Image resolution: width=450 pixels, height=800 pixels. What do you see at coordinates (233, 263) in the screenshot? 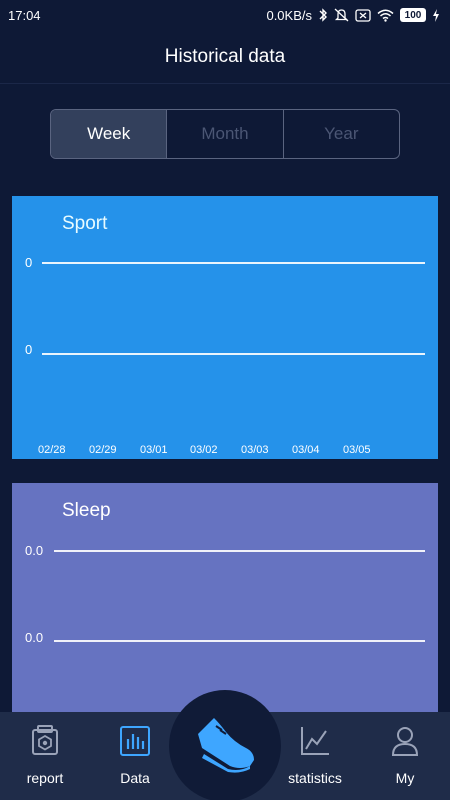
I see `sport-grid-line-top` at bounding box center [233, 263].